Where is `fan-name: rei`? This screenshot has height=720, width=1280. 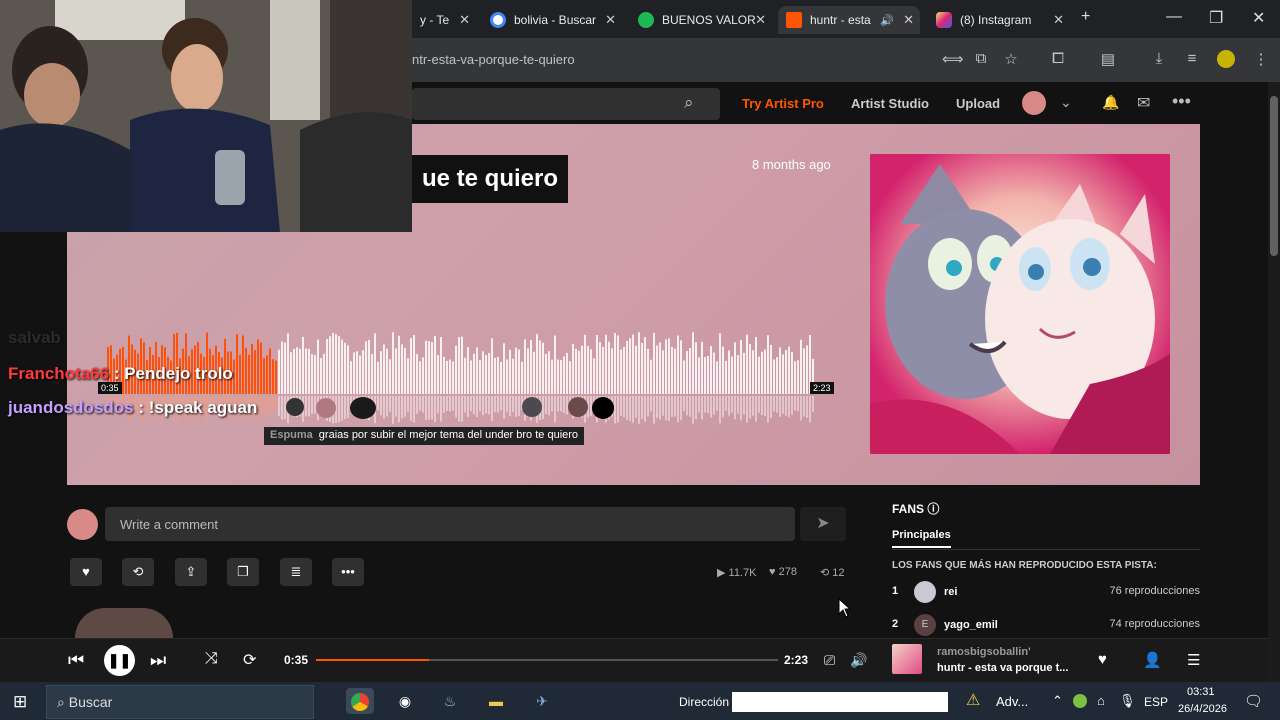 fan-name: rei is located at coordinates (950, 592).